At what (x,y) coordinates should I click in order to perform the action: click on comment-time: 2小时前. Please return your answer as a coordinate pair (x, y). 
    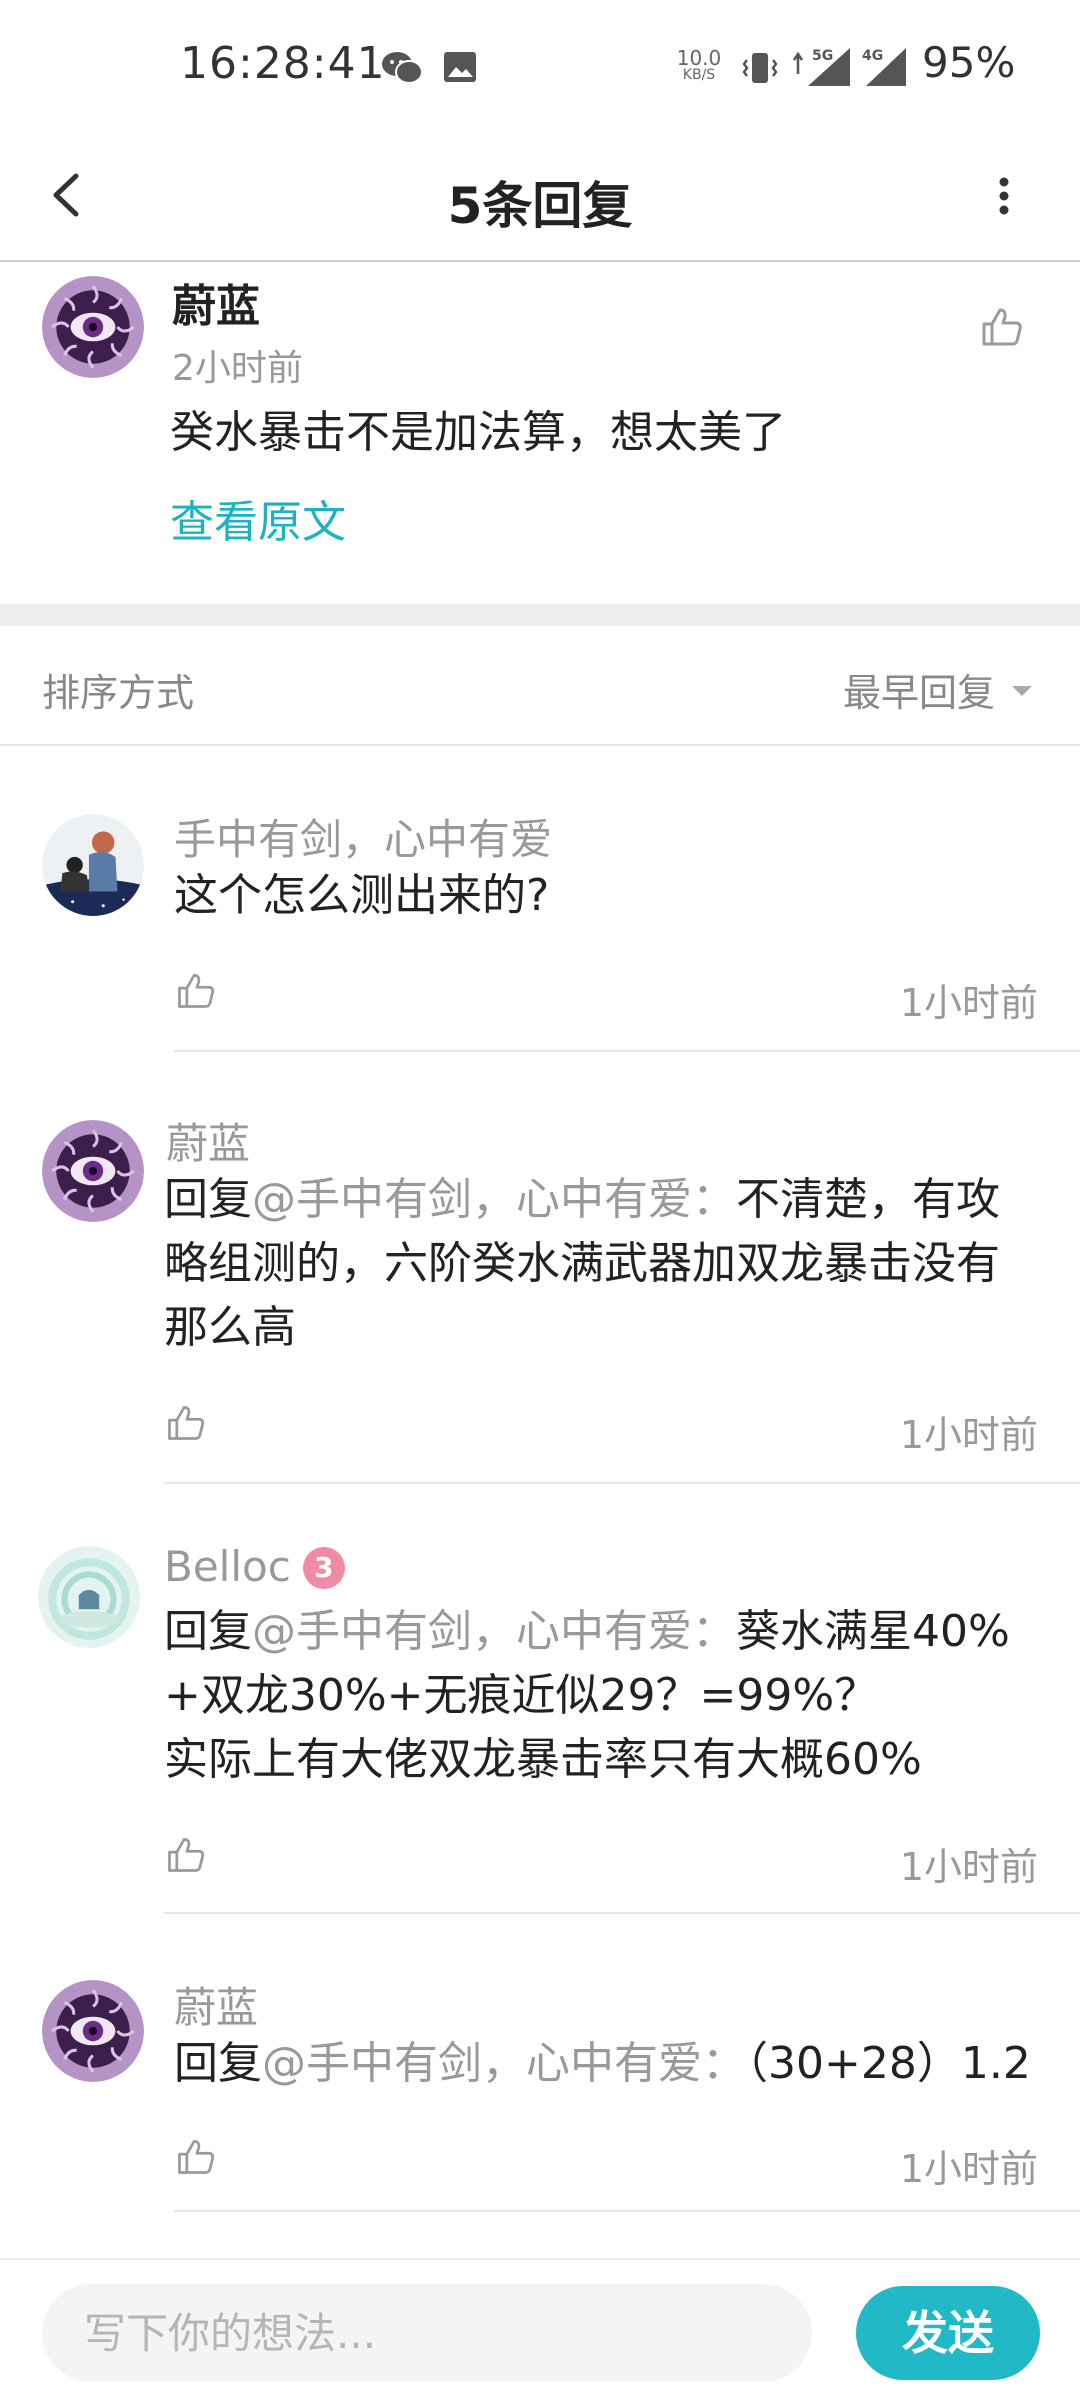
    Looking at the image, I should click on (237, 368).